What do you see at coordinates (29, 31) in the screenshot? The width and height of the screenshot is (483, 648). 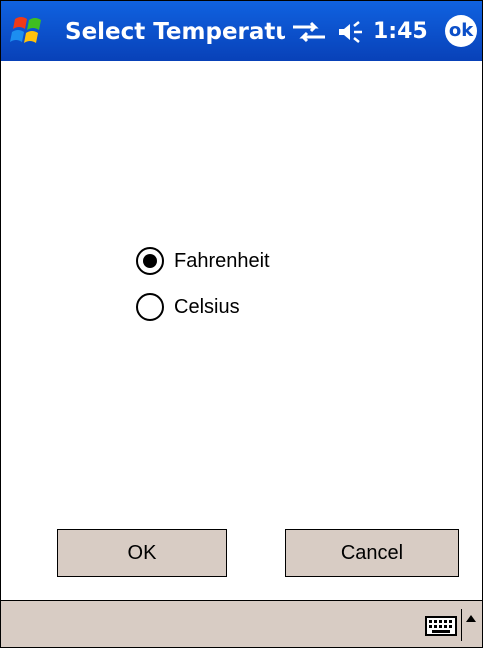 I see `windows-flag-icon` at bounding box center [29, 31].